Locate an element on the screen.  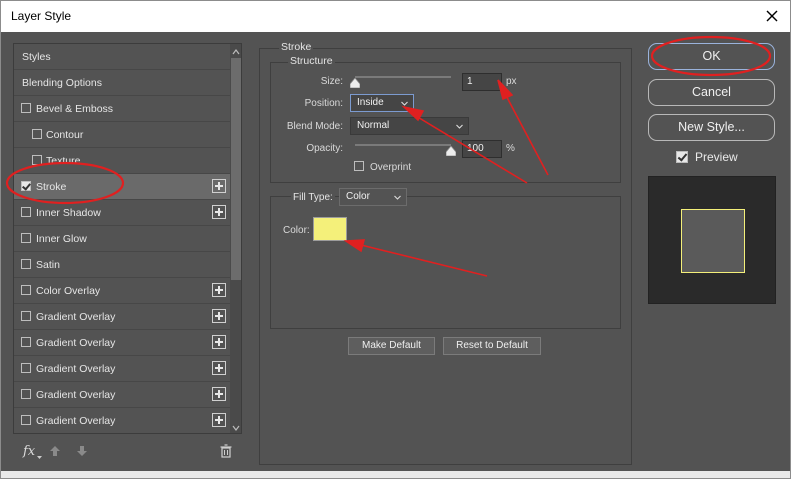
opacity-label: Opacity: is located at coordinates (324, 148).